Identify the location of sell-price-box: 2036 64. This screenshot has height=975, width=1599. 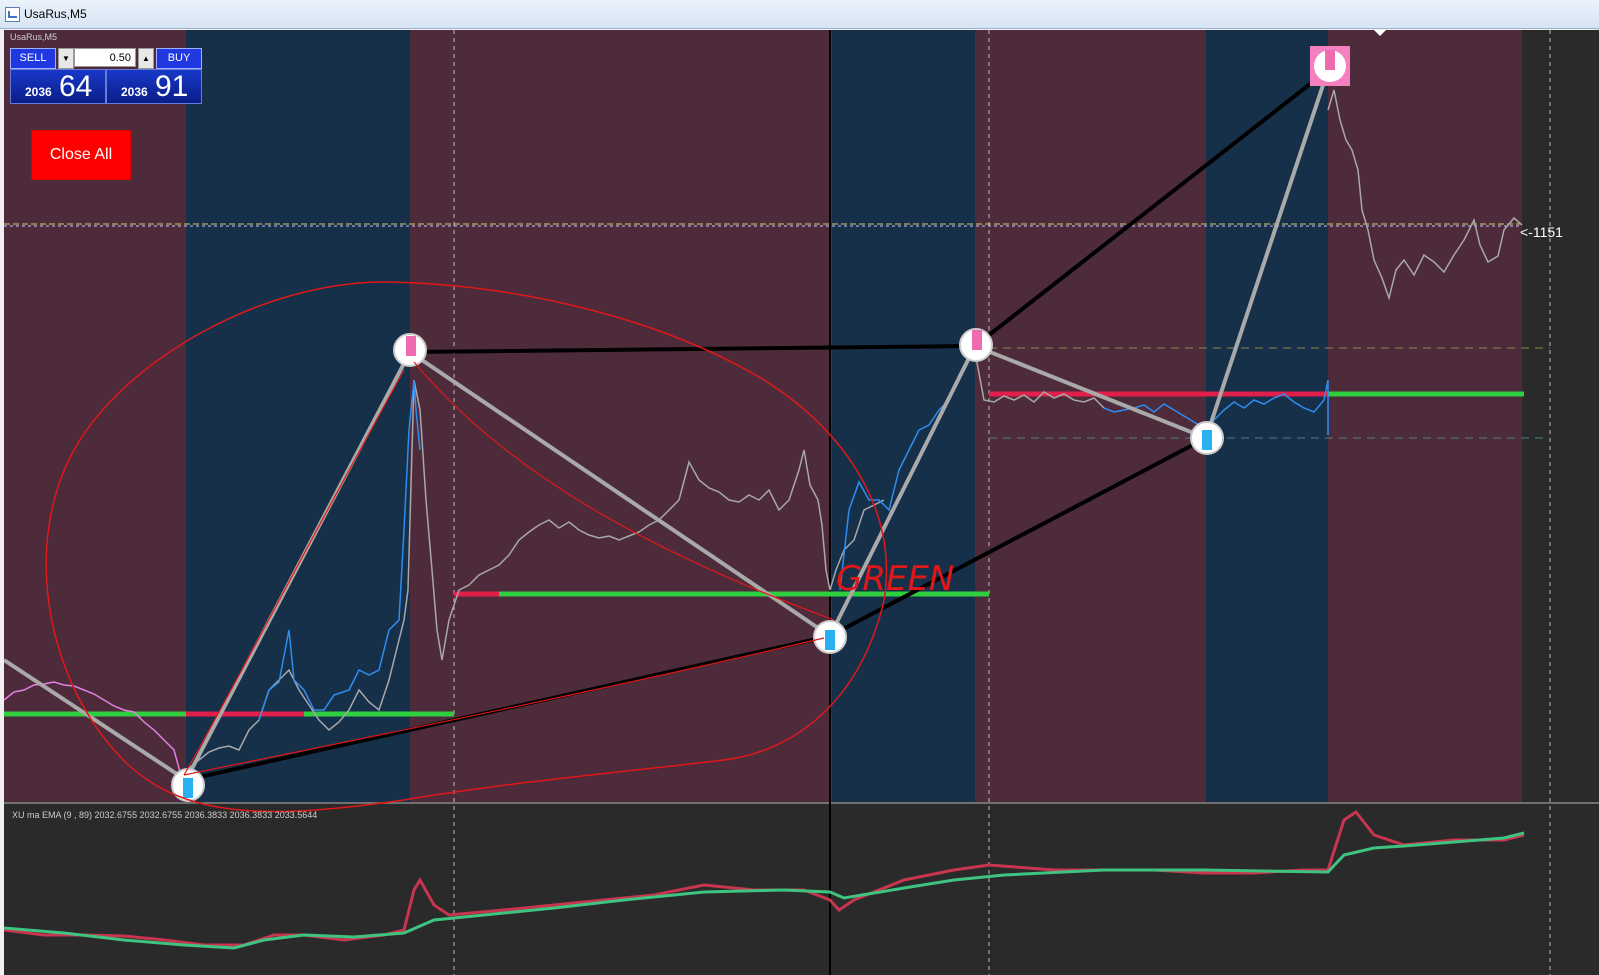
(58, 86).